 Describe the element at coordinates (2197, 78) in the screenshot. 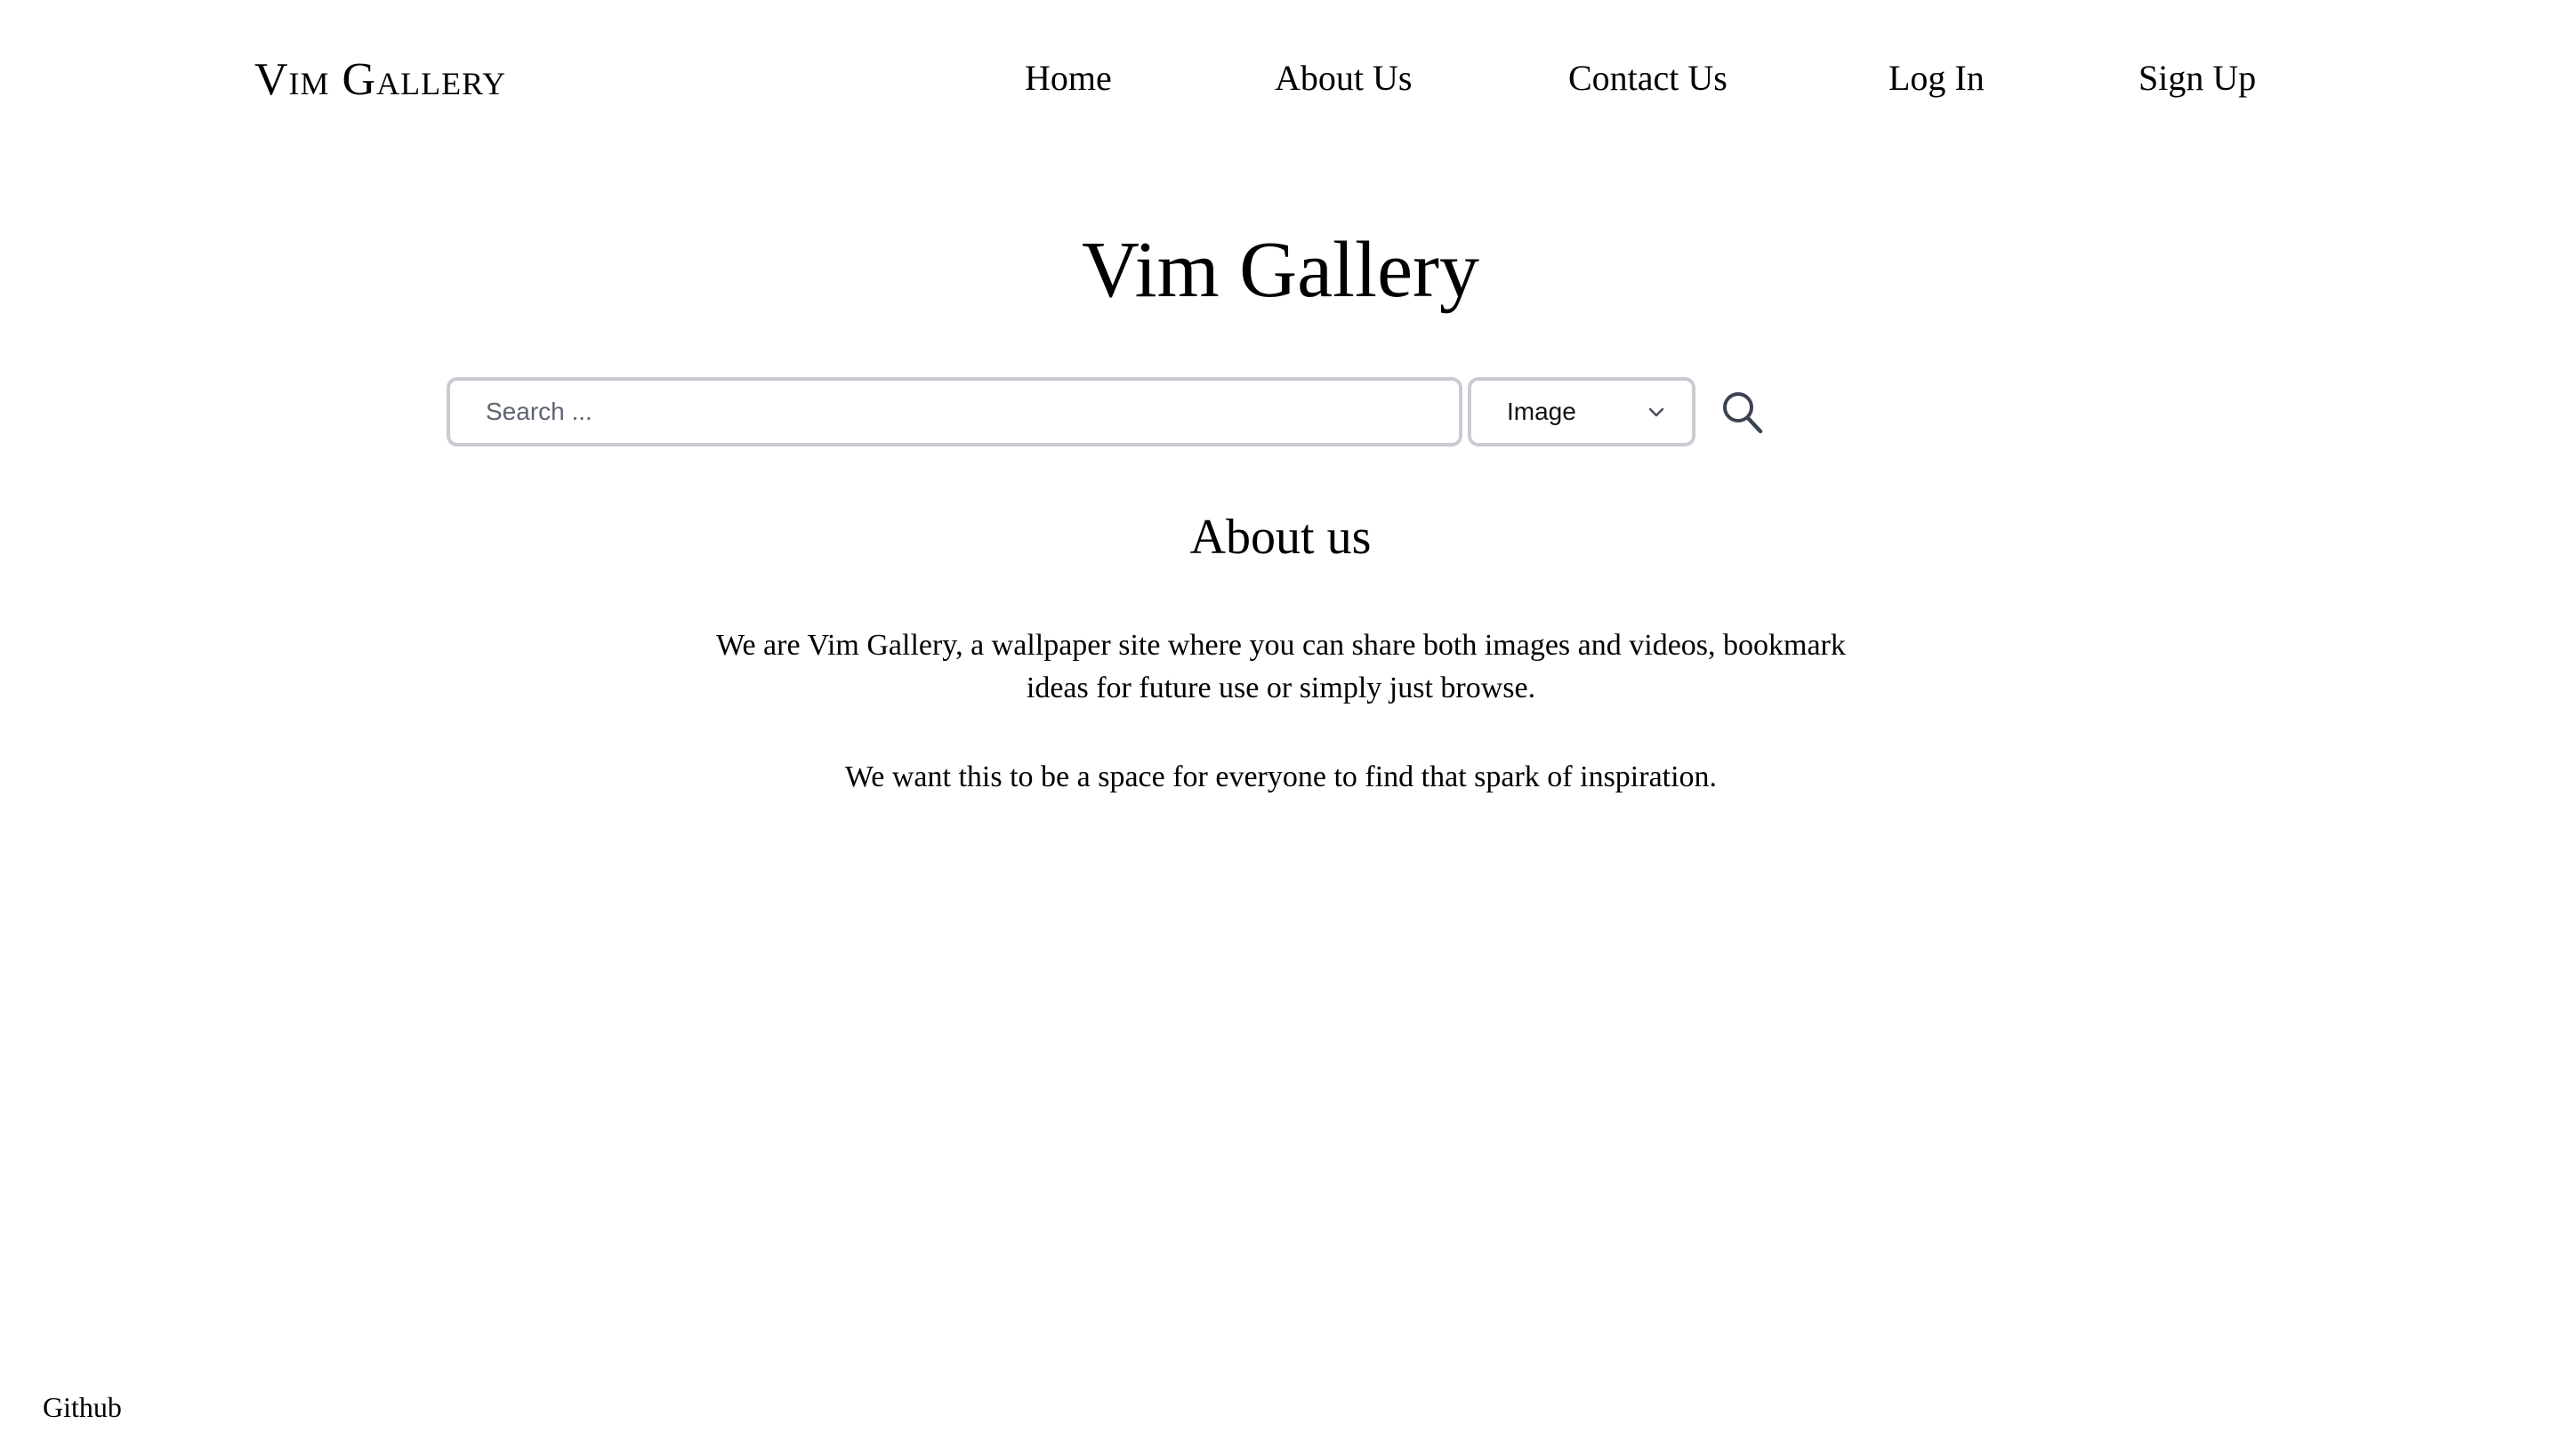

I see `nav-signup-link: Sign Up` at that location.